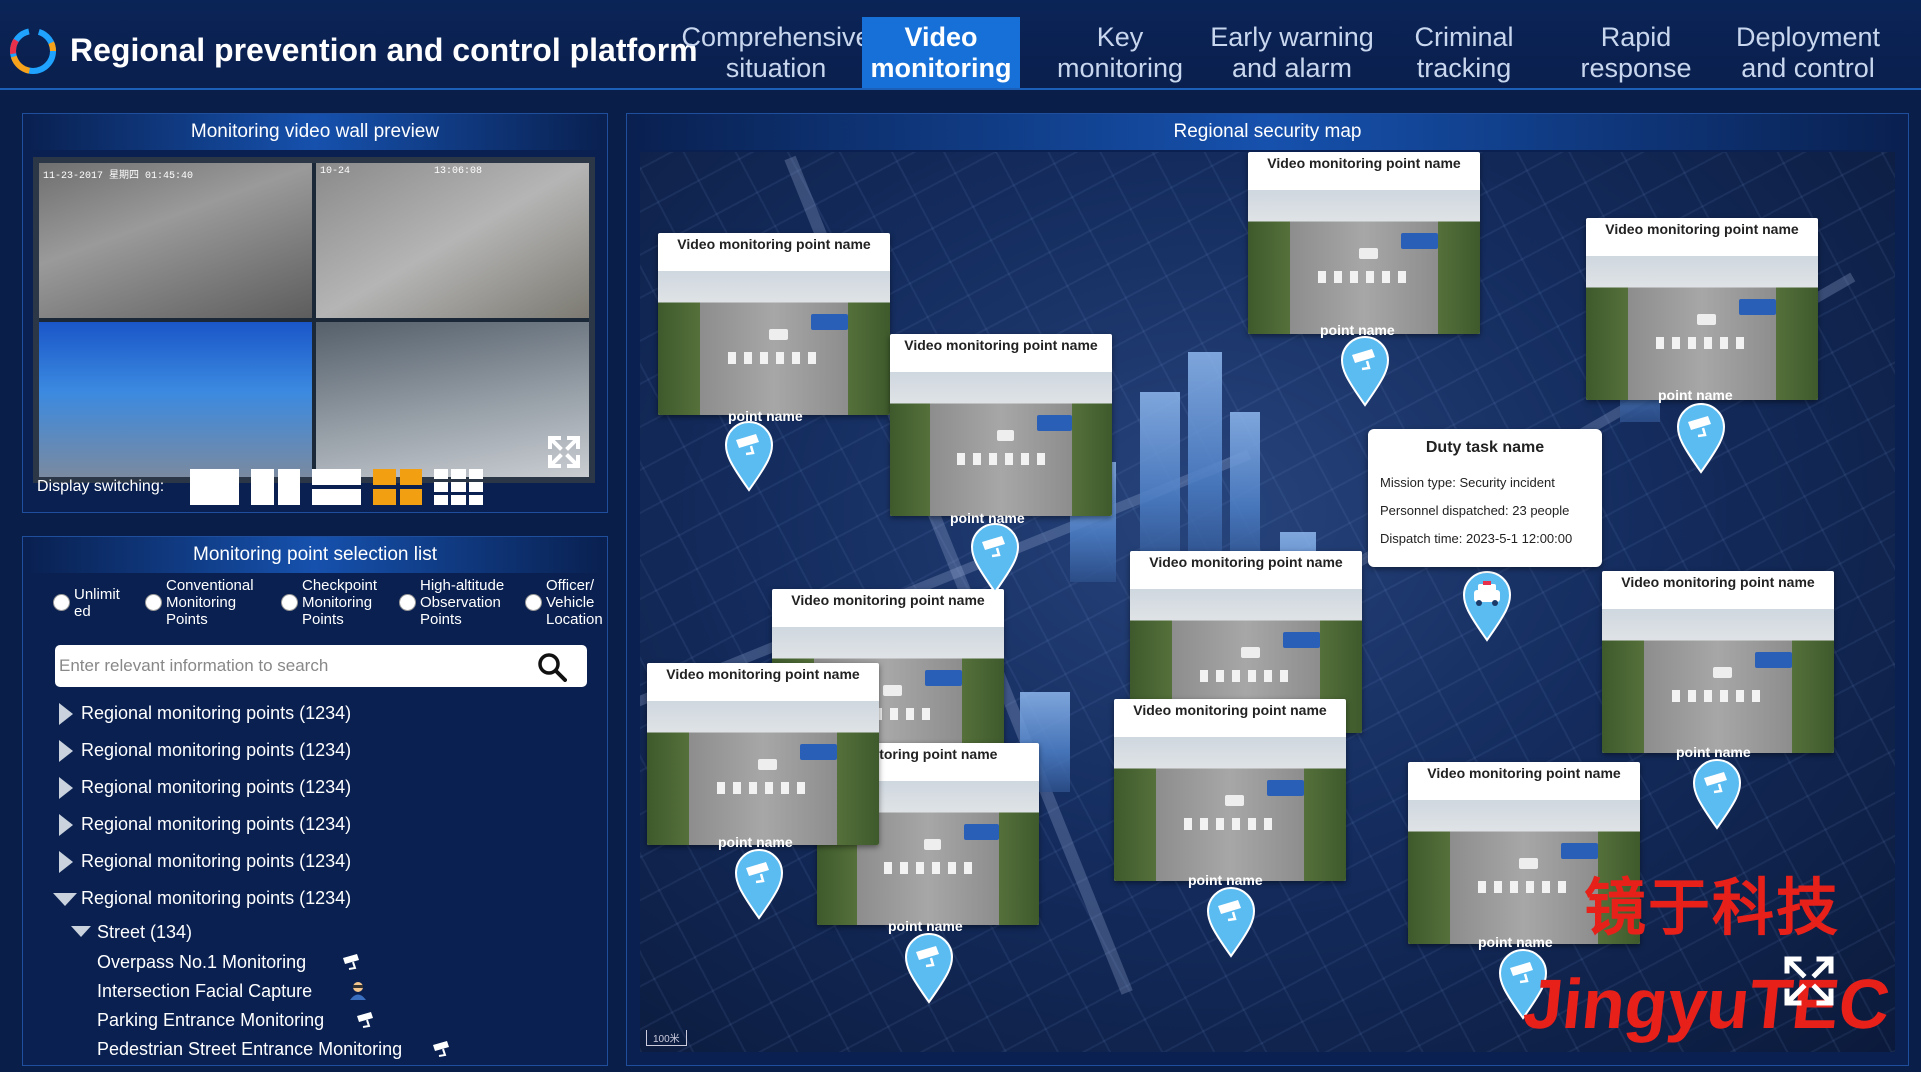 This screenshot has height=1072, width=1921. What do you see at coordinates (1695, 395) in the screenshot?
I see `pin-label: point name` at bounding box center [1695, 395].